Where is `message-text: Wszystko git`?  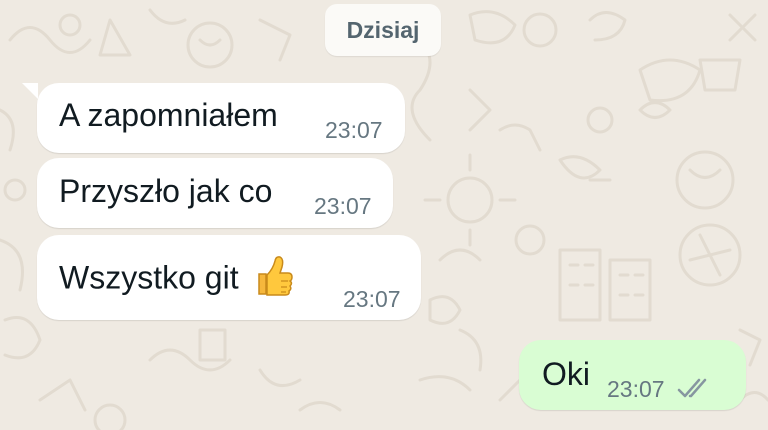
message-text: Wszystko git is located at coordinates (176, 280).